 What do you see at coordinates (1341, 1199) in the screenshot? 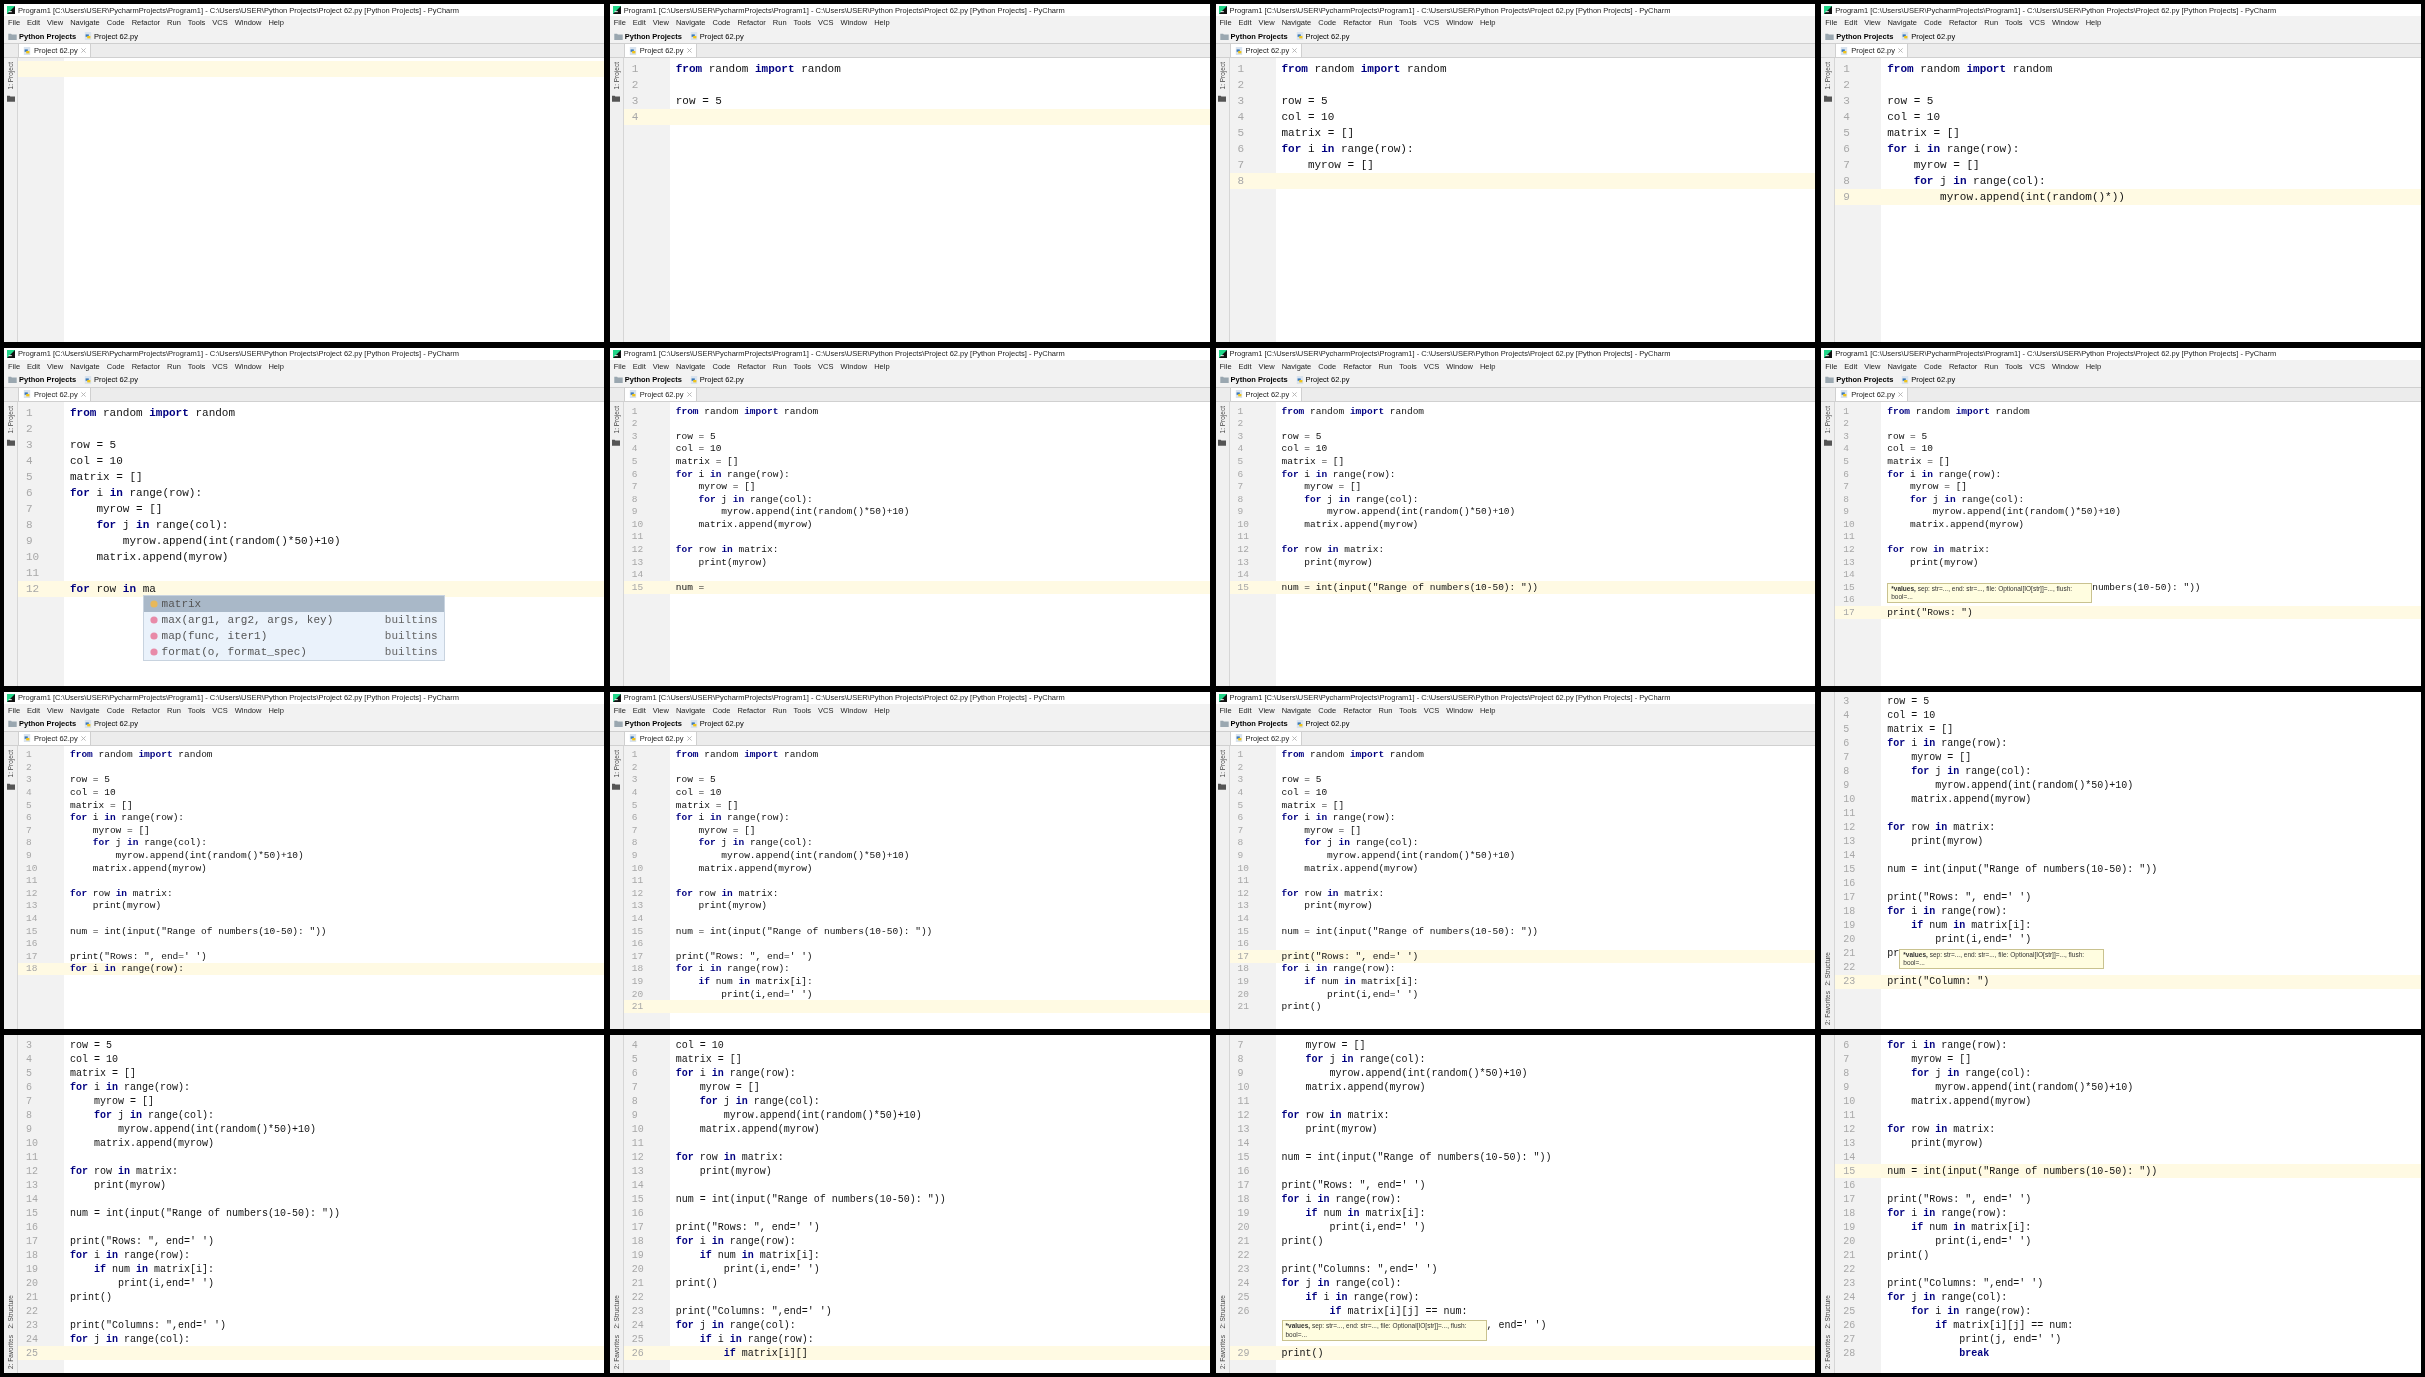
I see `code-line: for i in range(row):` at bounding box center [1341, 1199].